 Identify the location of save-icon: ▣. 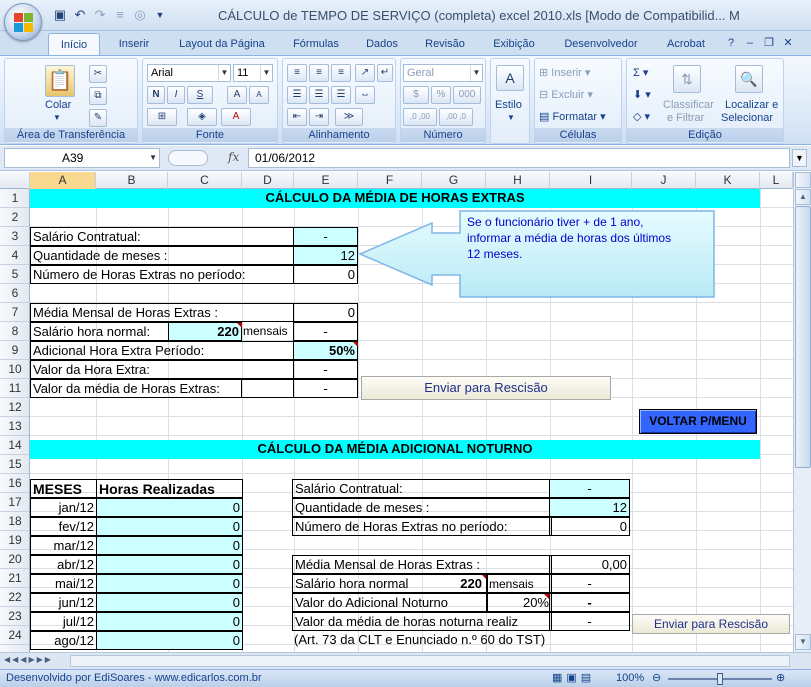
(60, 15).